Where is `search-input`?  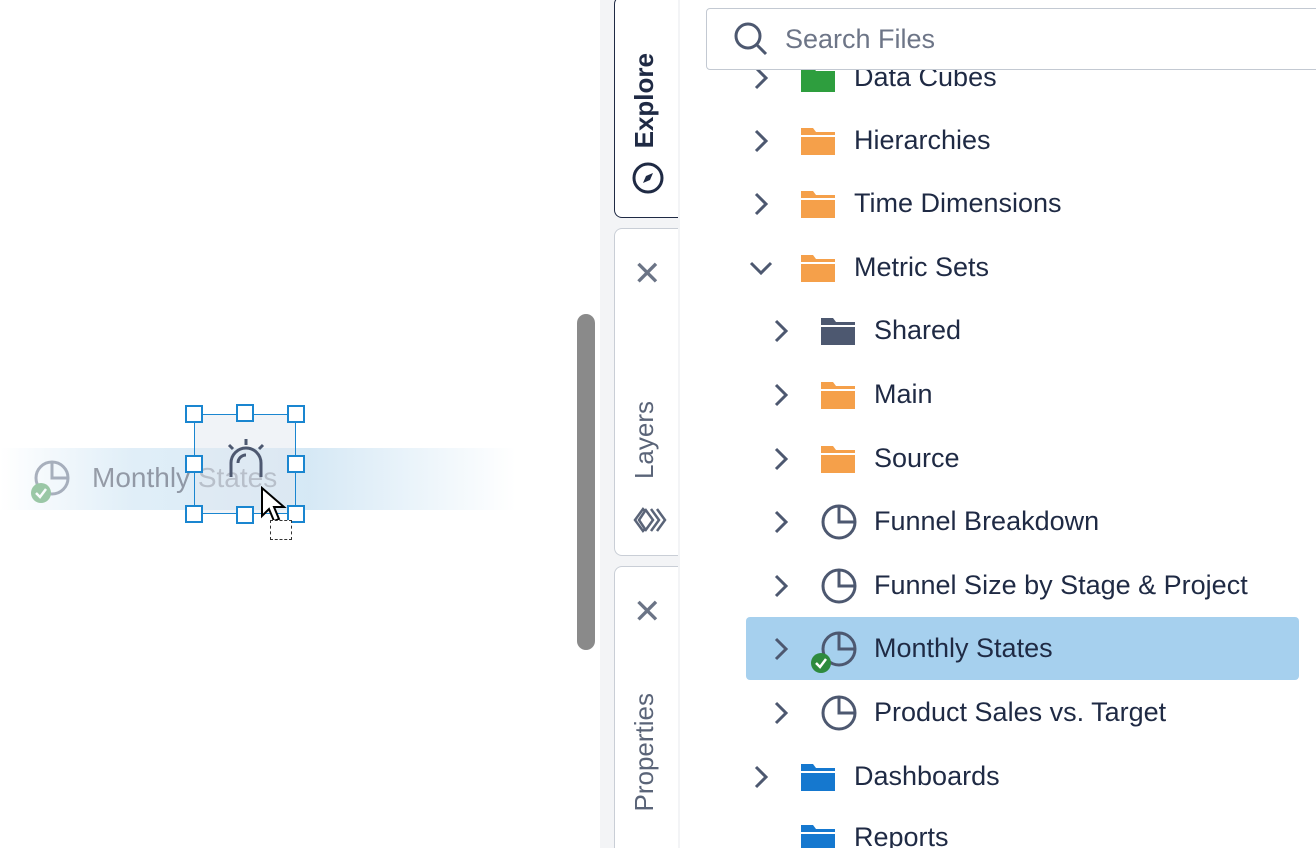
search-input is located at coordinates (1025, 39).